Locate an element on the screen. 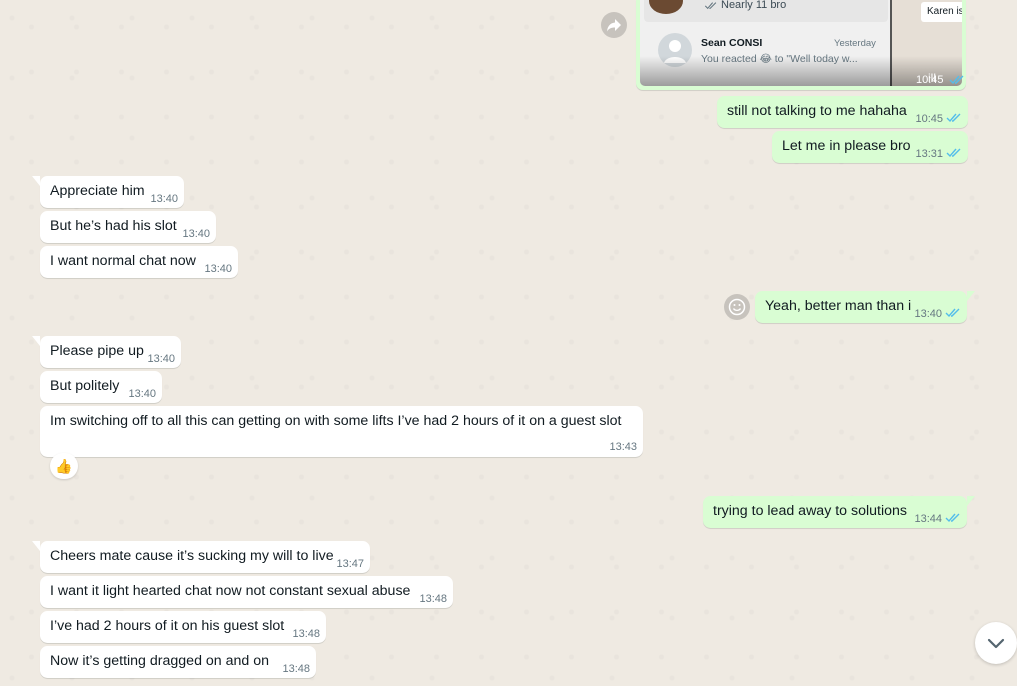 The height and width of the screenshot is (686, 1017). avatar is located at coordinates (666, 7).